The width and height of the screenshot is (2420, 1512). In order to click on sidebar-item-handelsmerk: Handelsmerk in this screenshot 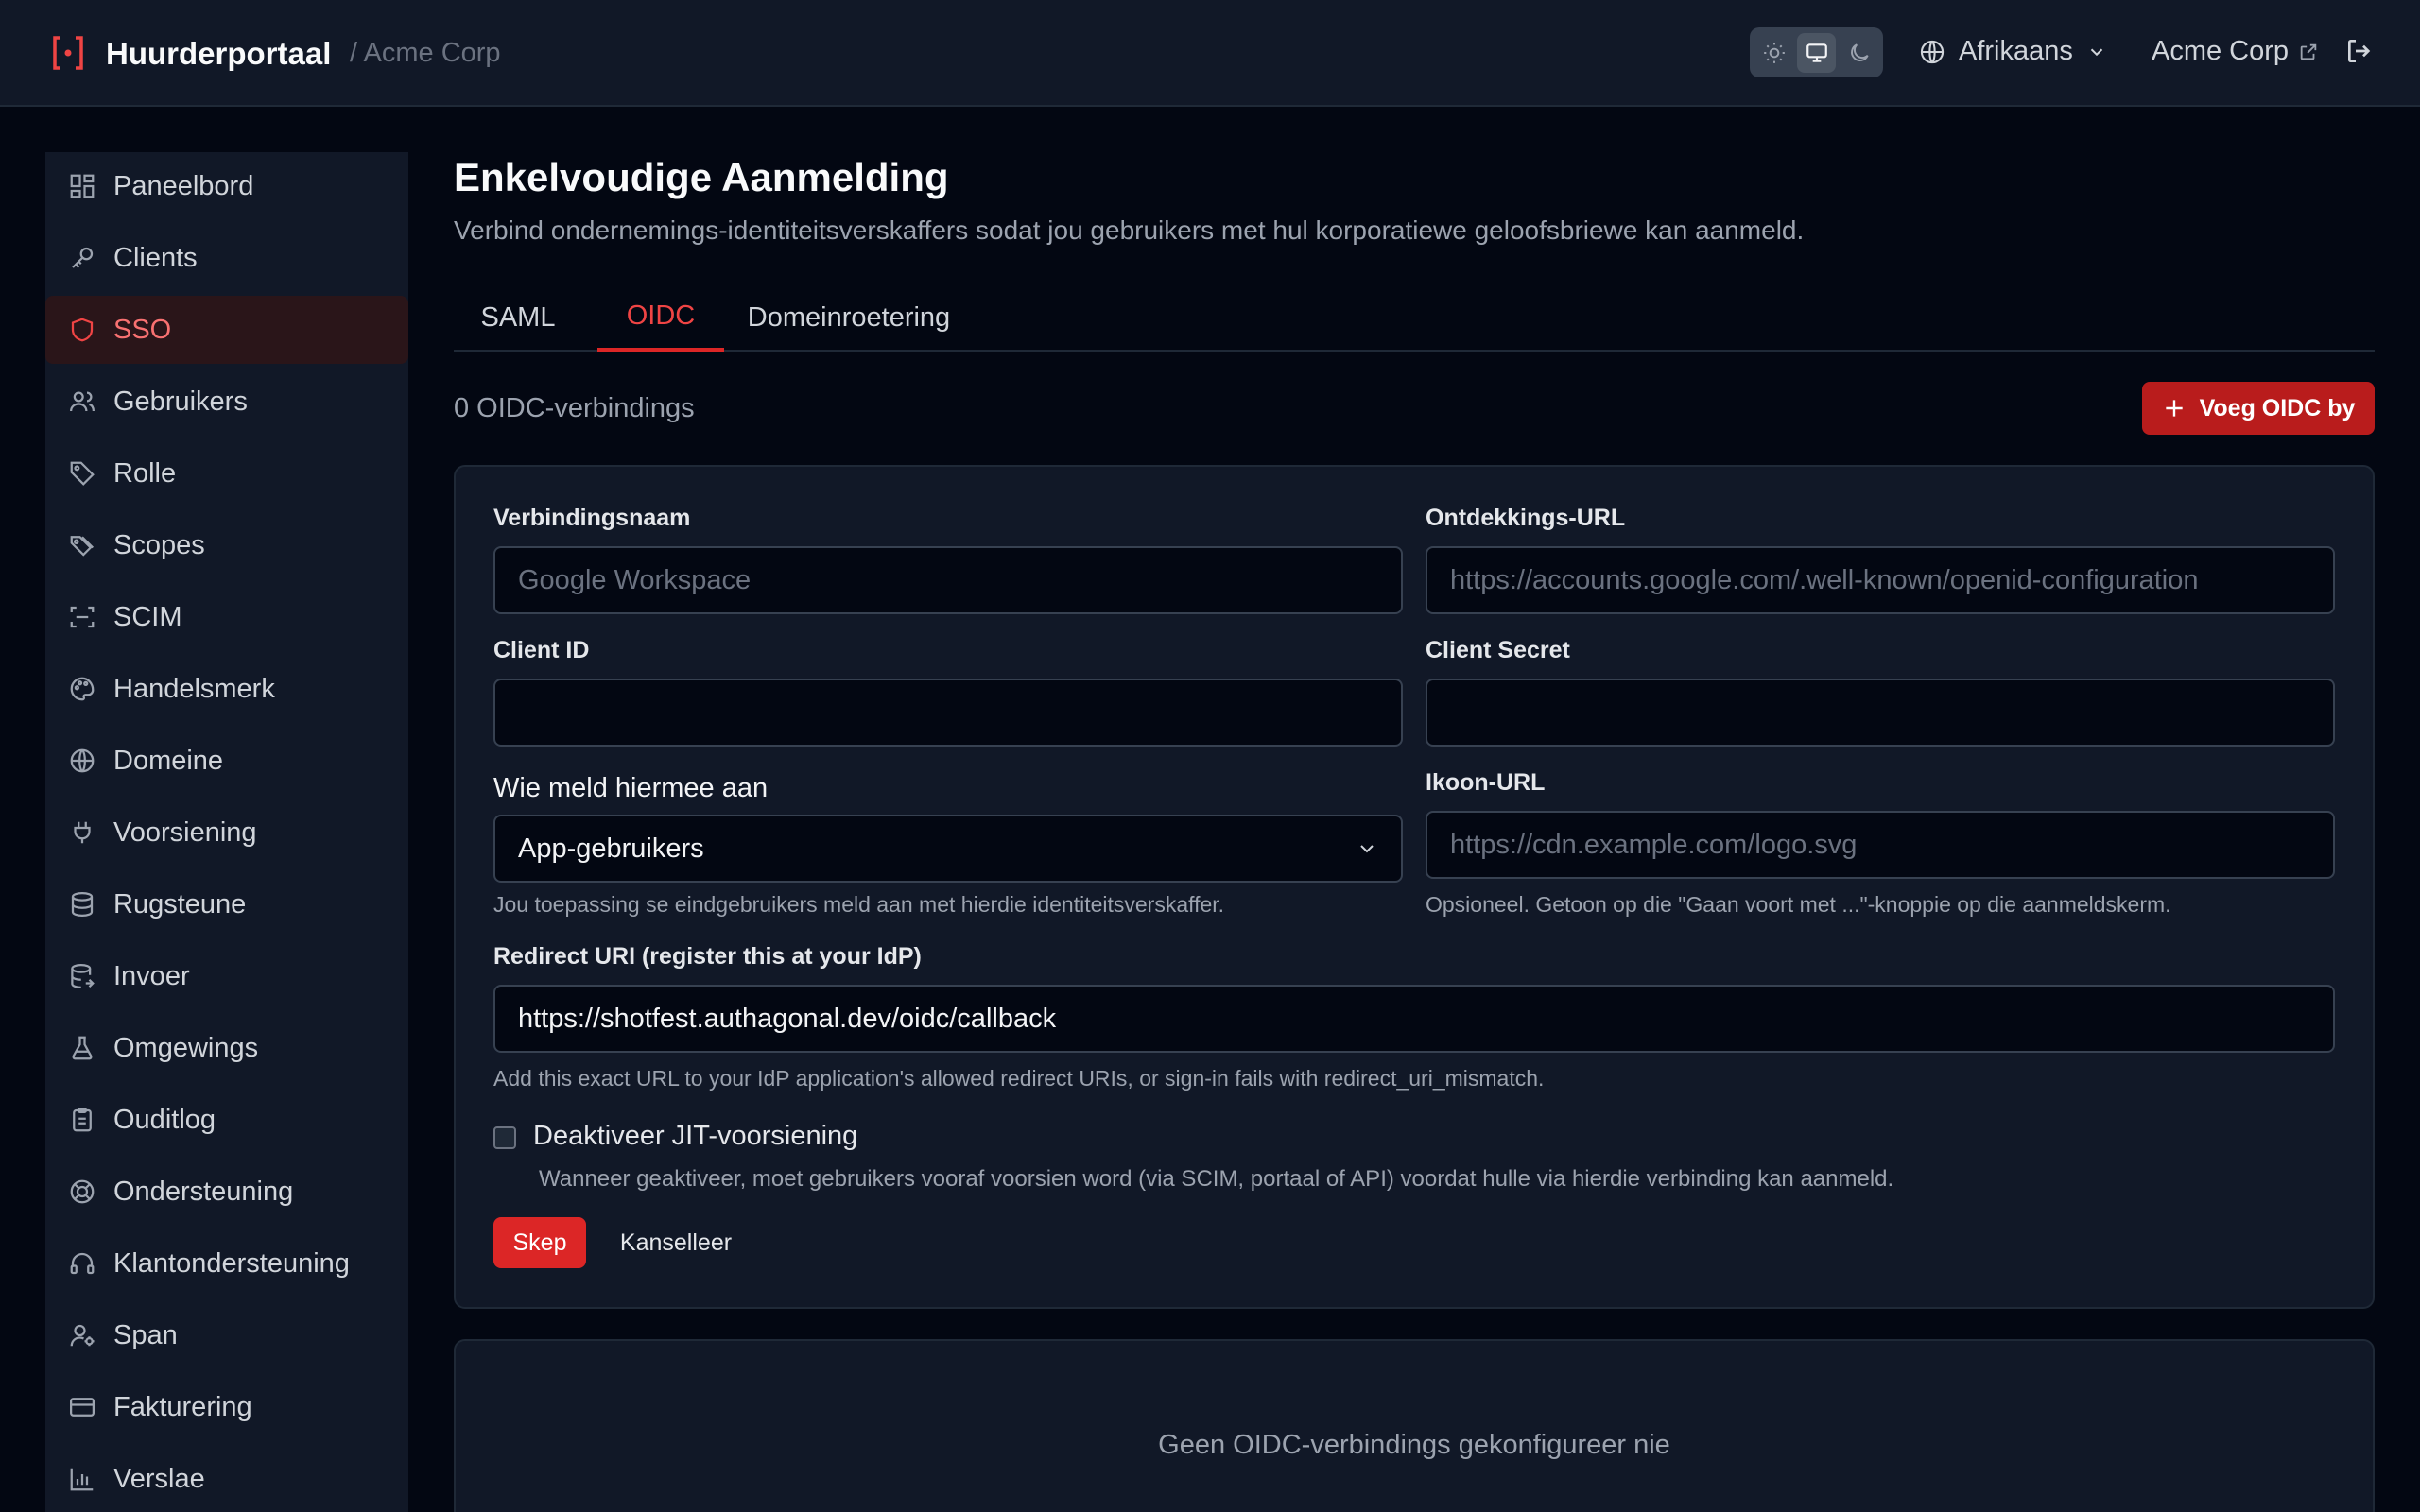, I will do `click(226, 689)`.